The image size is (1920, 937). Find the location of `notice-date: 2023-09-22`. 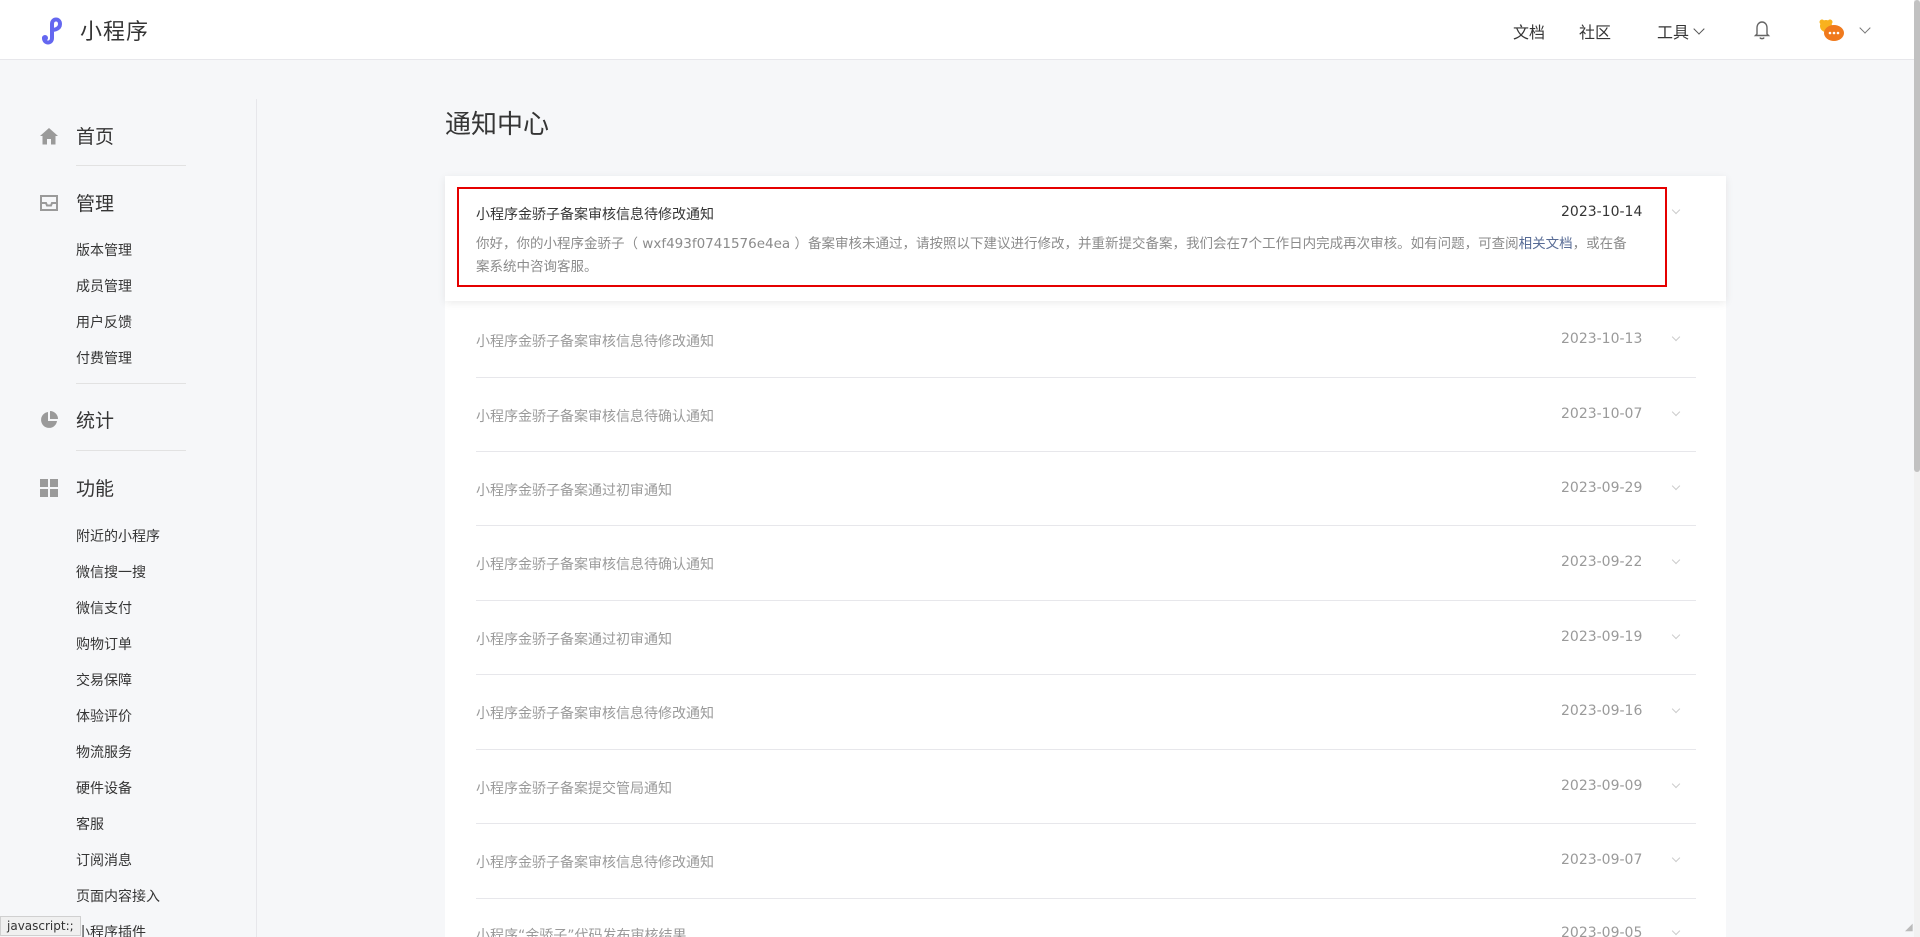

notice-date: 2023-09-22 is located at coordinates (1602, 562).